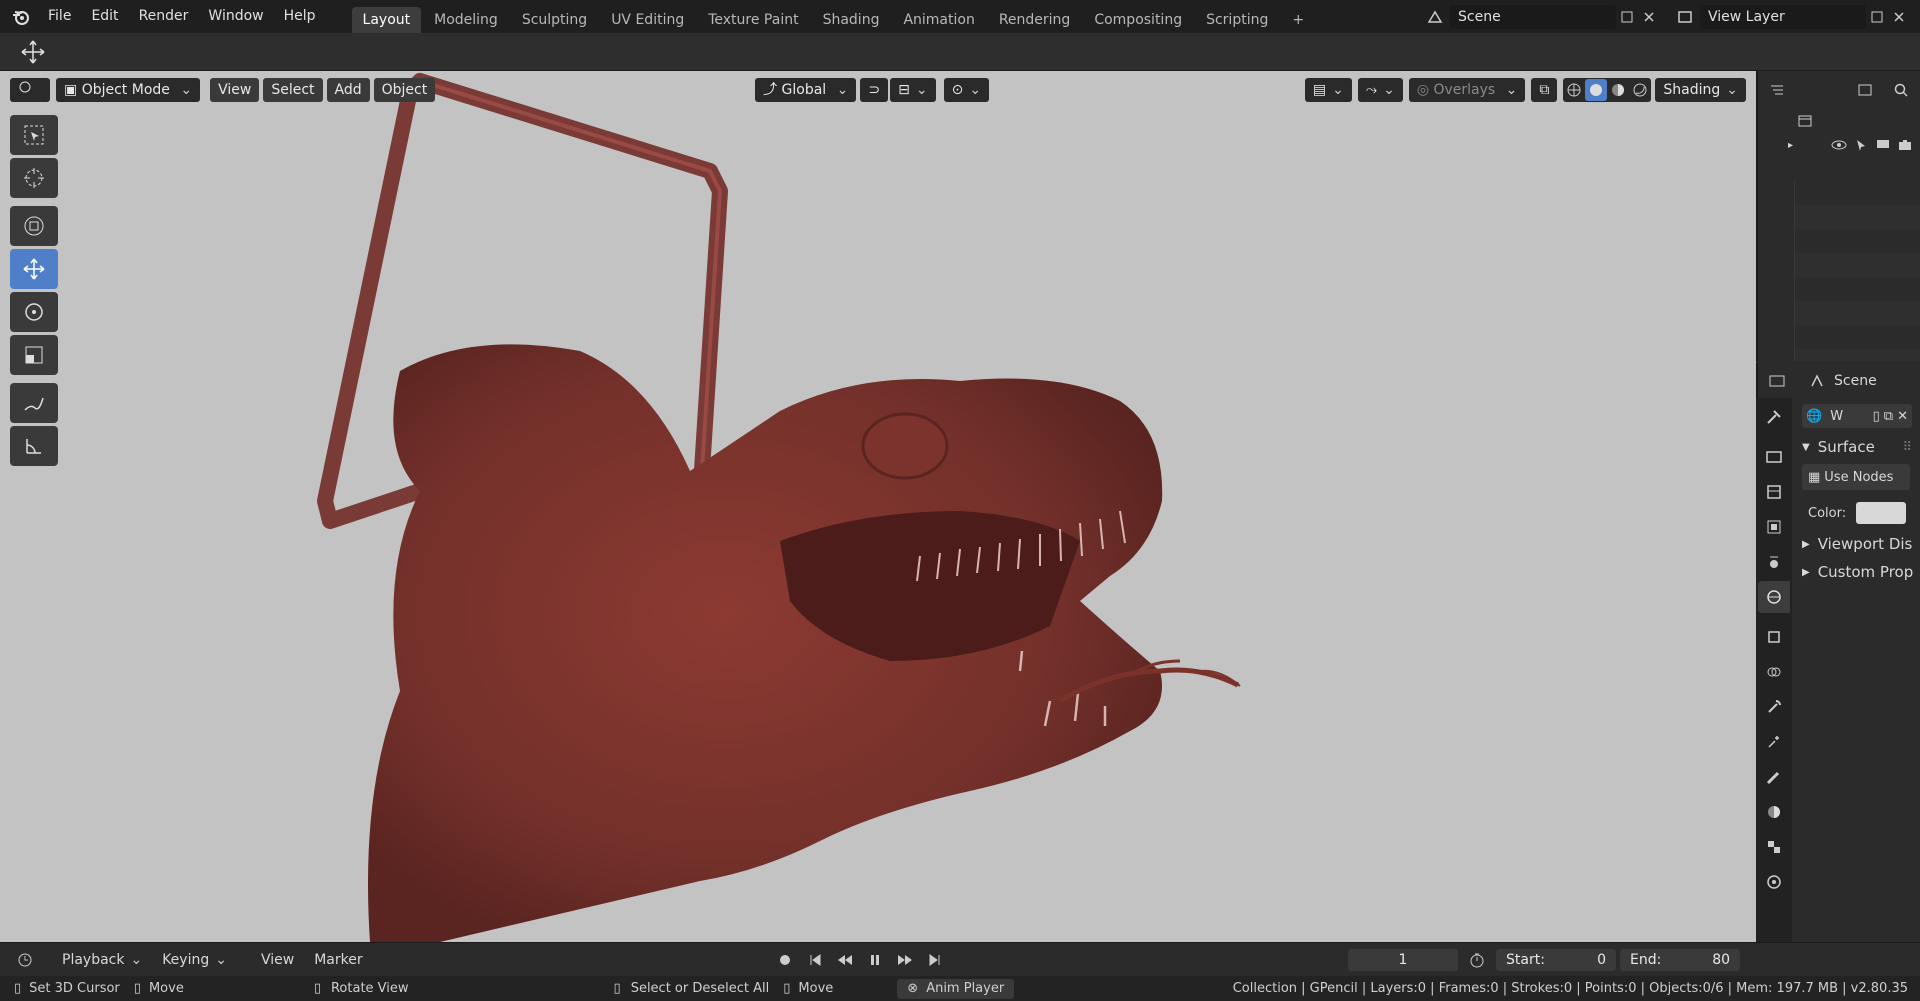 This screenshot has width=1920, height=1001. I want to click on filter-icon, so click(1865, 90).